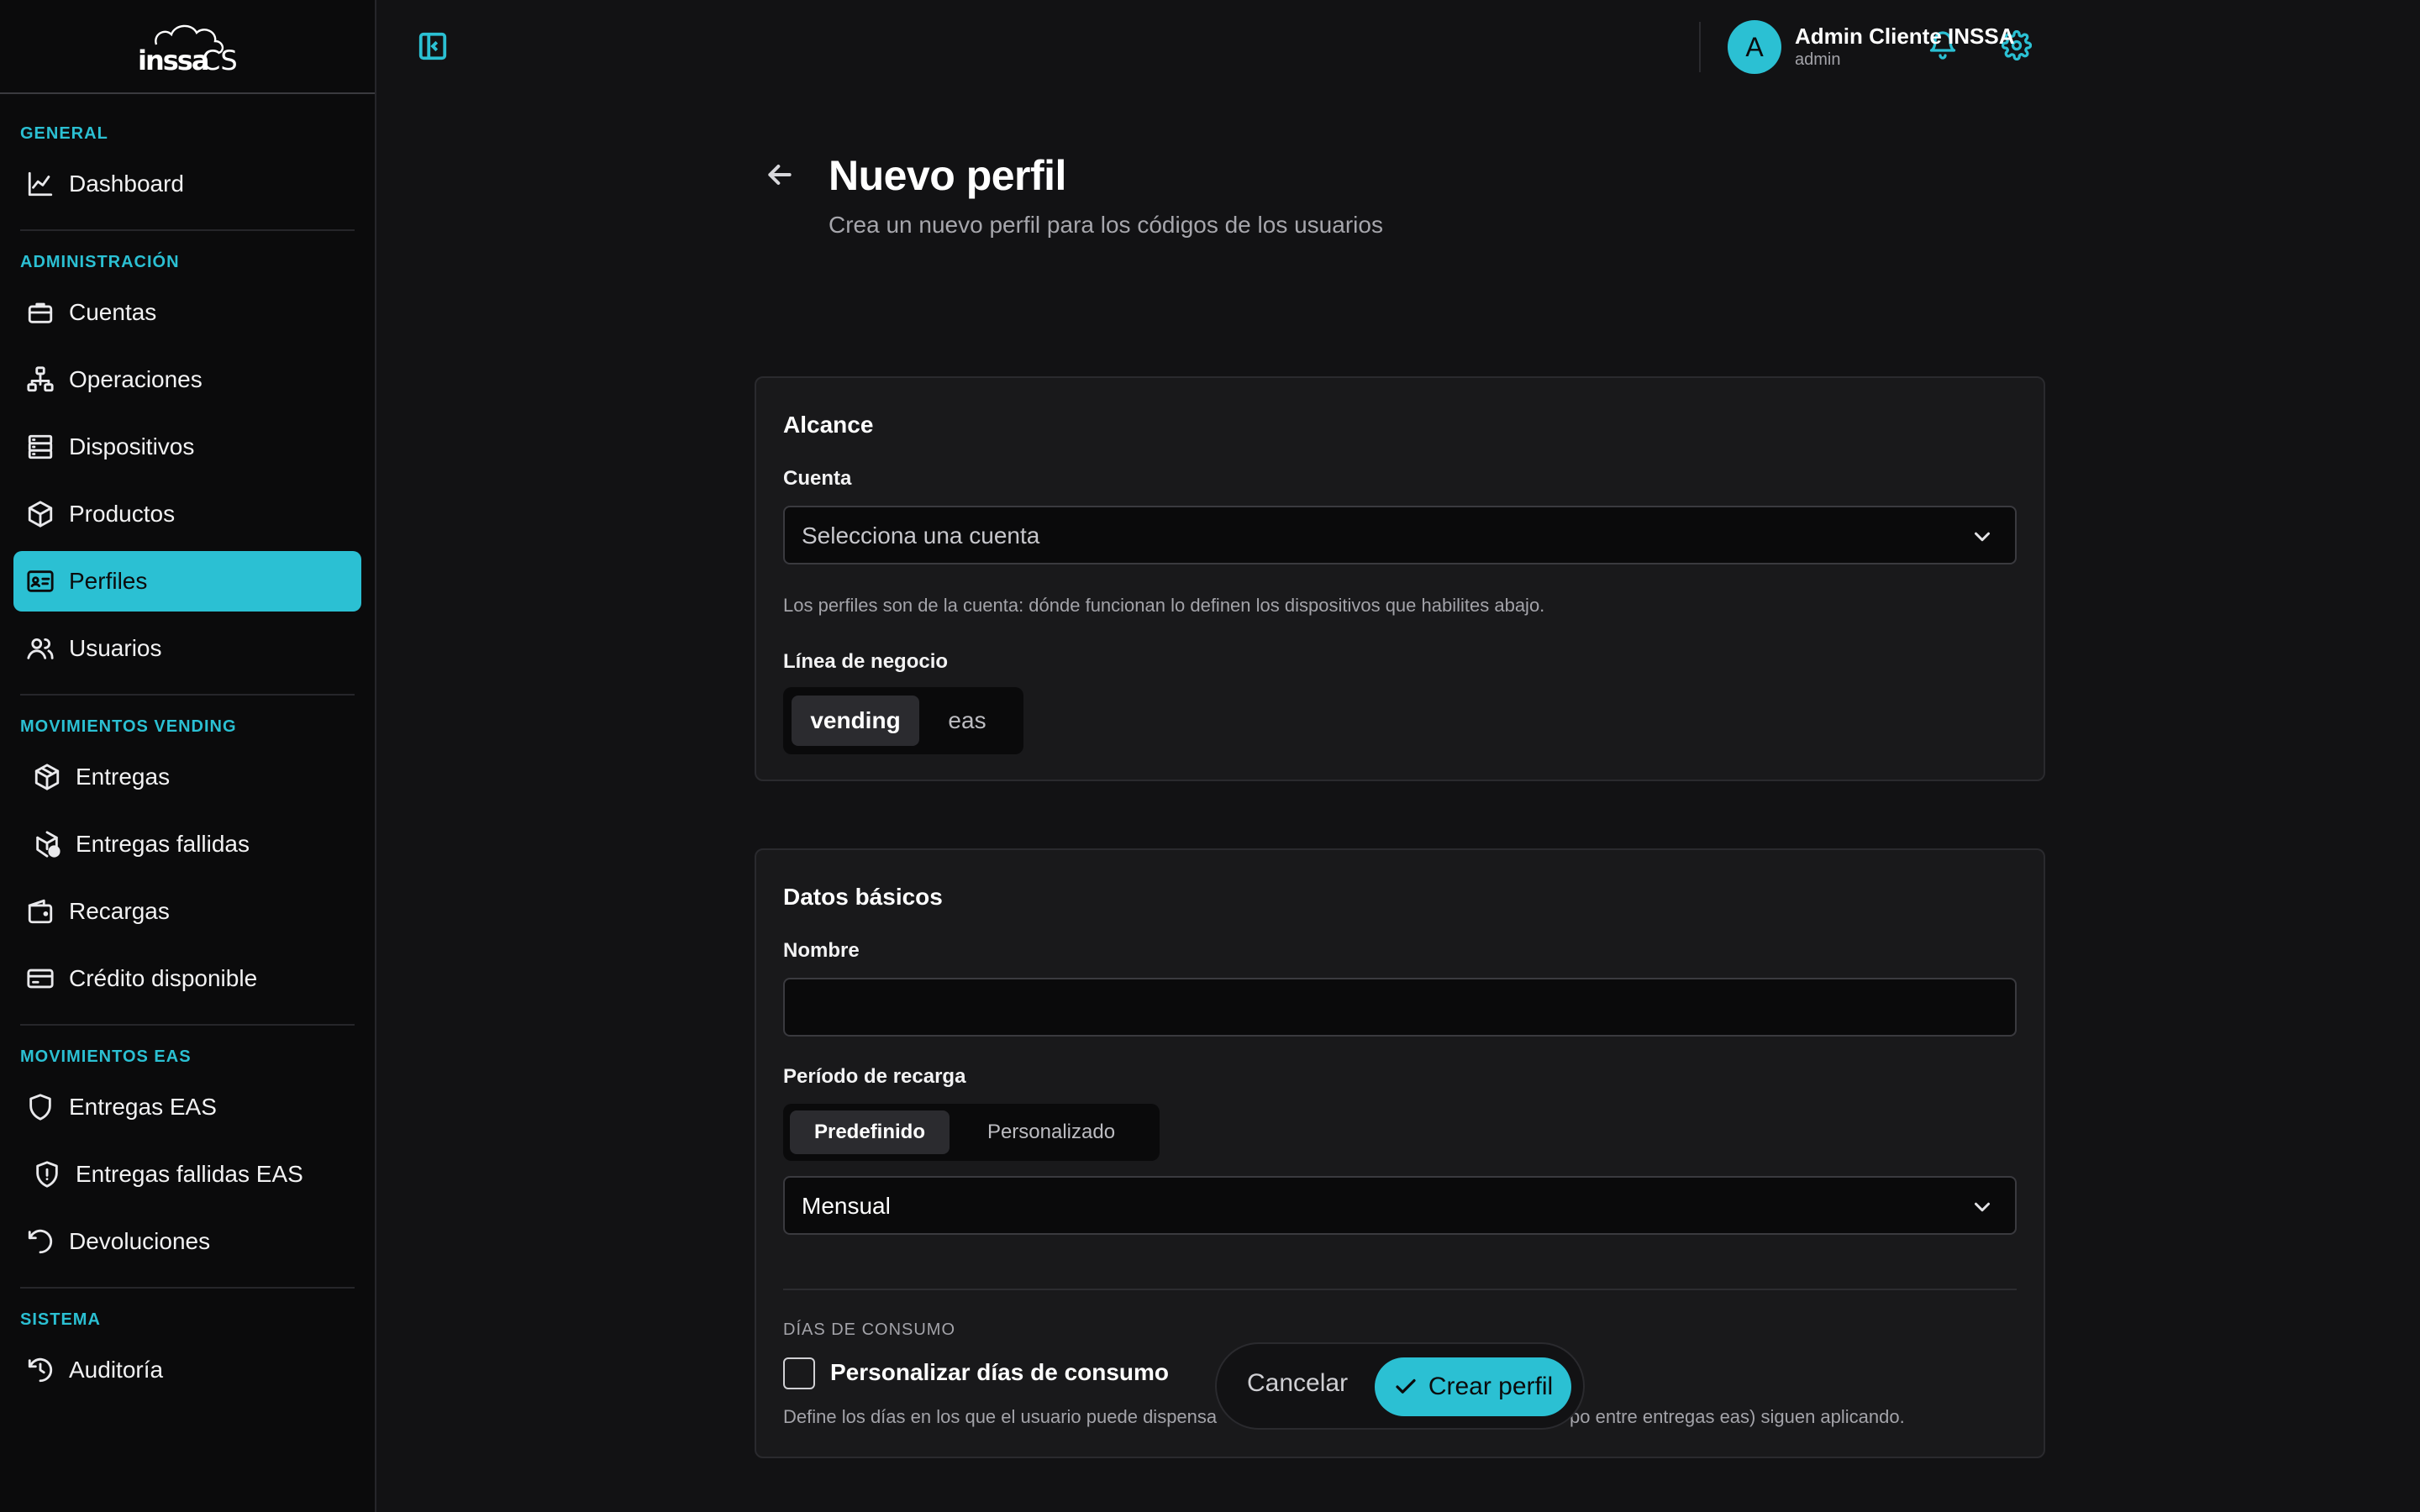 The height and width of the screenshot is (1512, 2420). I want to click on linea-option-eas: eas, so click(967, 721).